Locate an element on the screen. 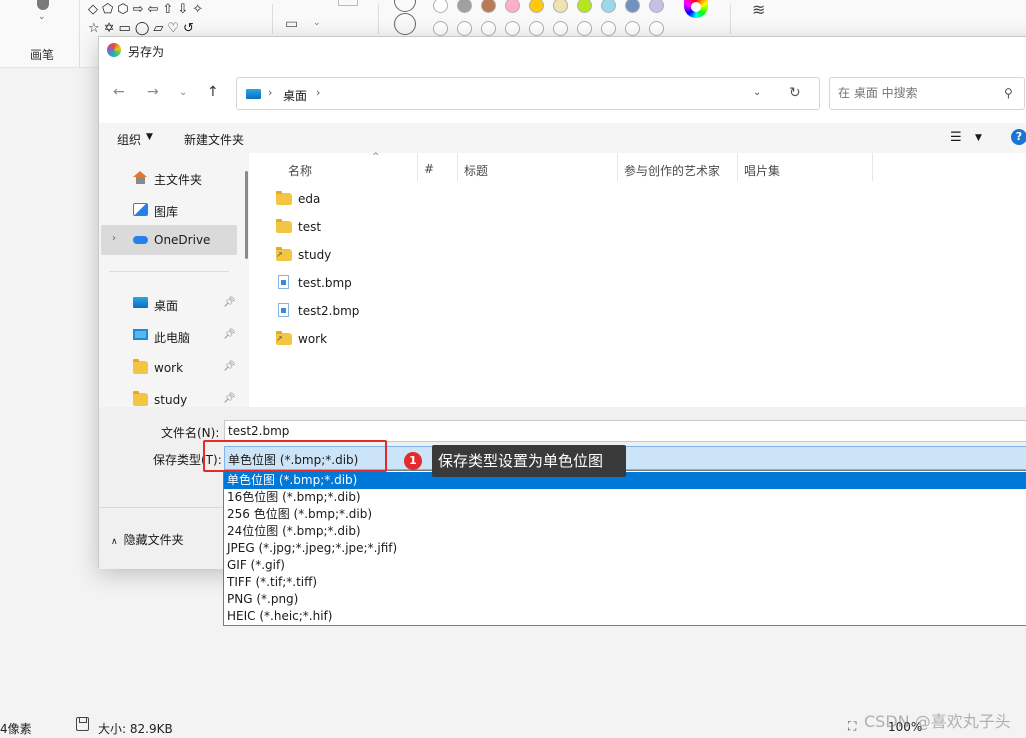 This screenshot has height=738, width=1026. sidebar-item-home: 主文件夹 is located at coordinates (169, 178).